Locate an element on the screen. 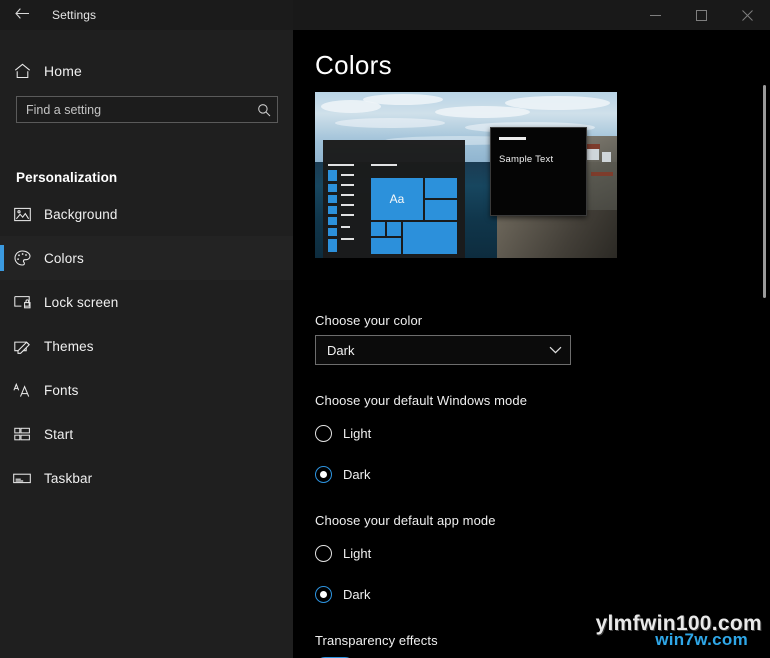  window-title: Settings is located at coordinates (74, 15).